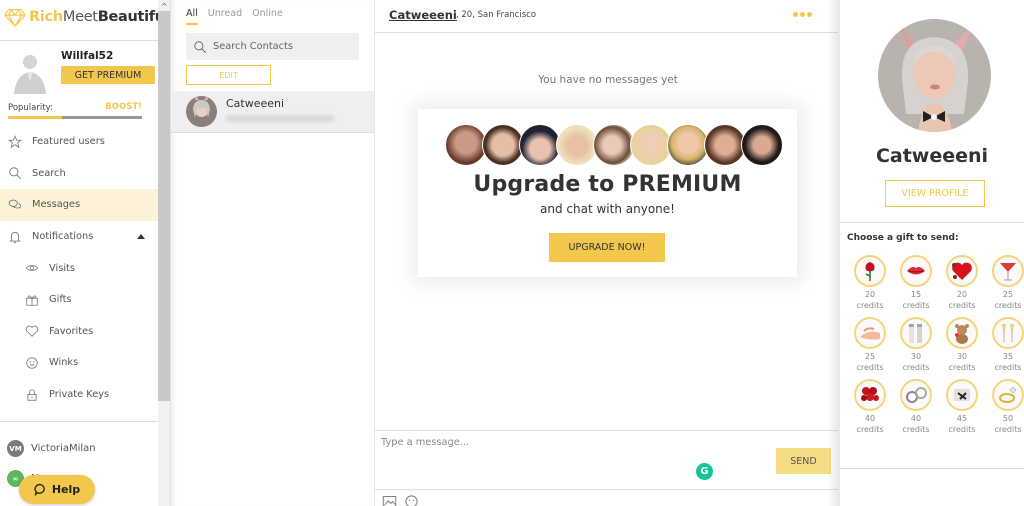 The width and height of the screenshot is (1024, 506). Describe the element at coordinates (201, 111) in the screenshot. I see `contact-avatar` at that location.